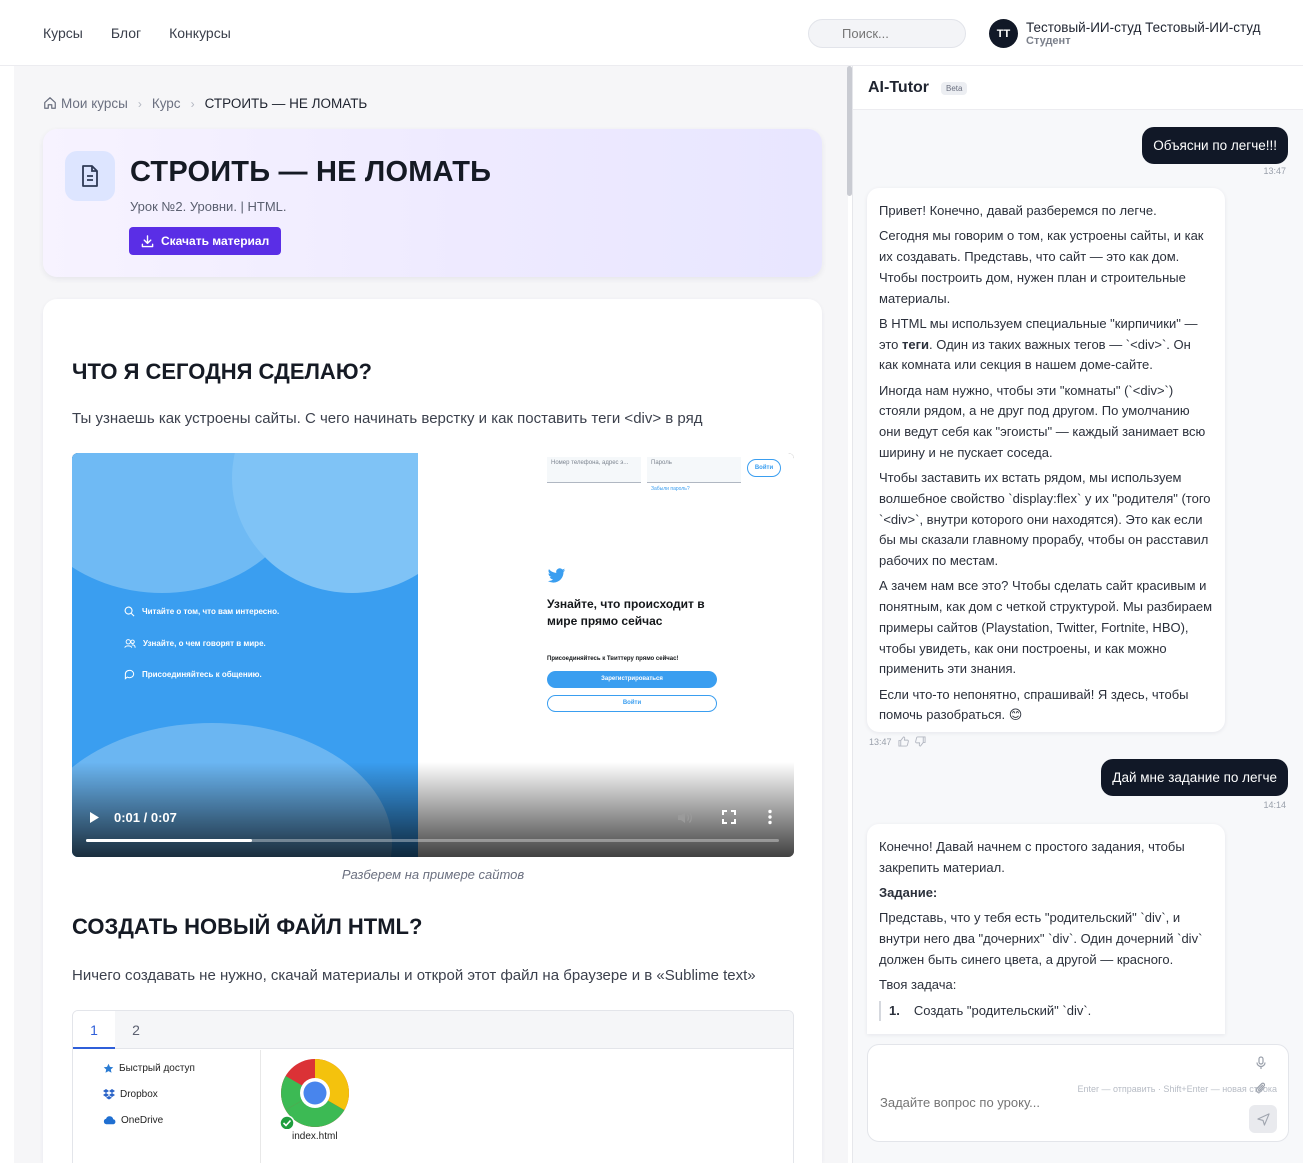 This screenshot has height=1163, width=1303. Describe the element at coordinates (90, 176) in the screenshot. I see `document-icon` at that location.